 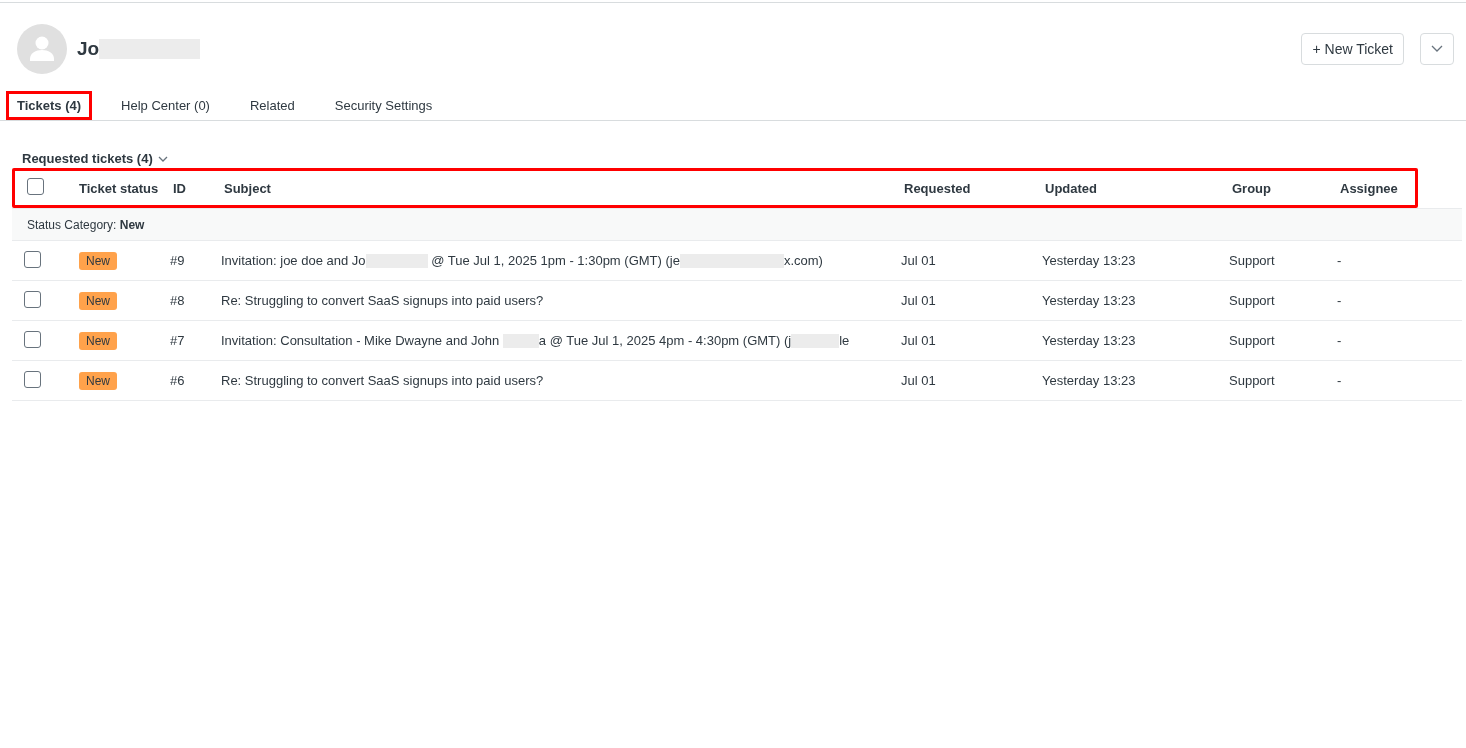 What do you see at coordinates (844, 340) in the screenshot?
I see `ticket-subject: le` at bounding box center [844, 340].